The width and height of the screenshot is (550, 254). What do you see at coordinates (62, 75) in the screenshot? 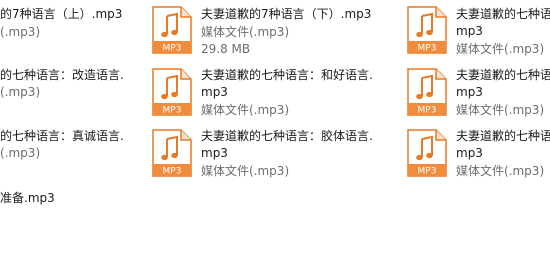
I see `file-name: 的七种语言：改造语言.` at bounding box center [62, 75].